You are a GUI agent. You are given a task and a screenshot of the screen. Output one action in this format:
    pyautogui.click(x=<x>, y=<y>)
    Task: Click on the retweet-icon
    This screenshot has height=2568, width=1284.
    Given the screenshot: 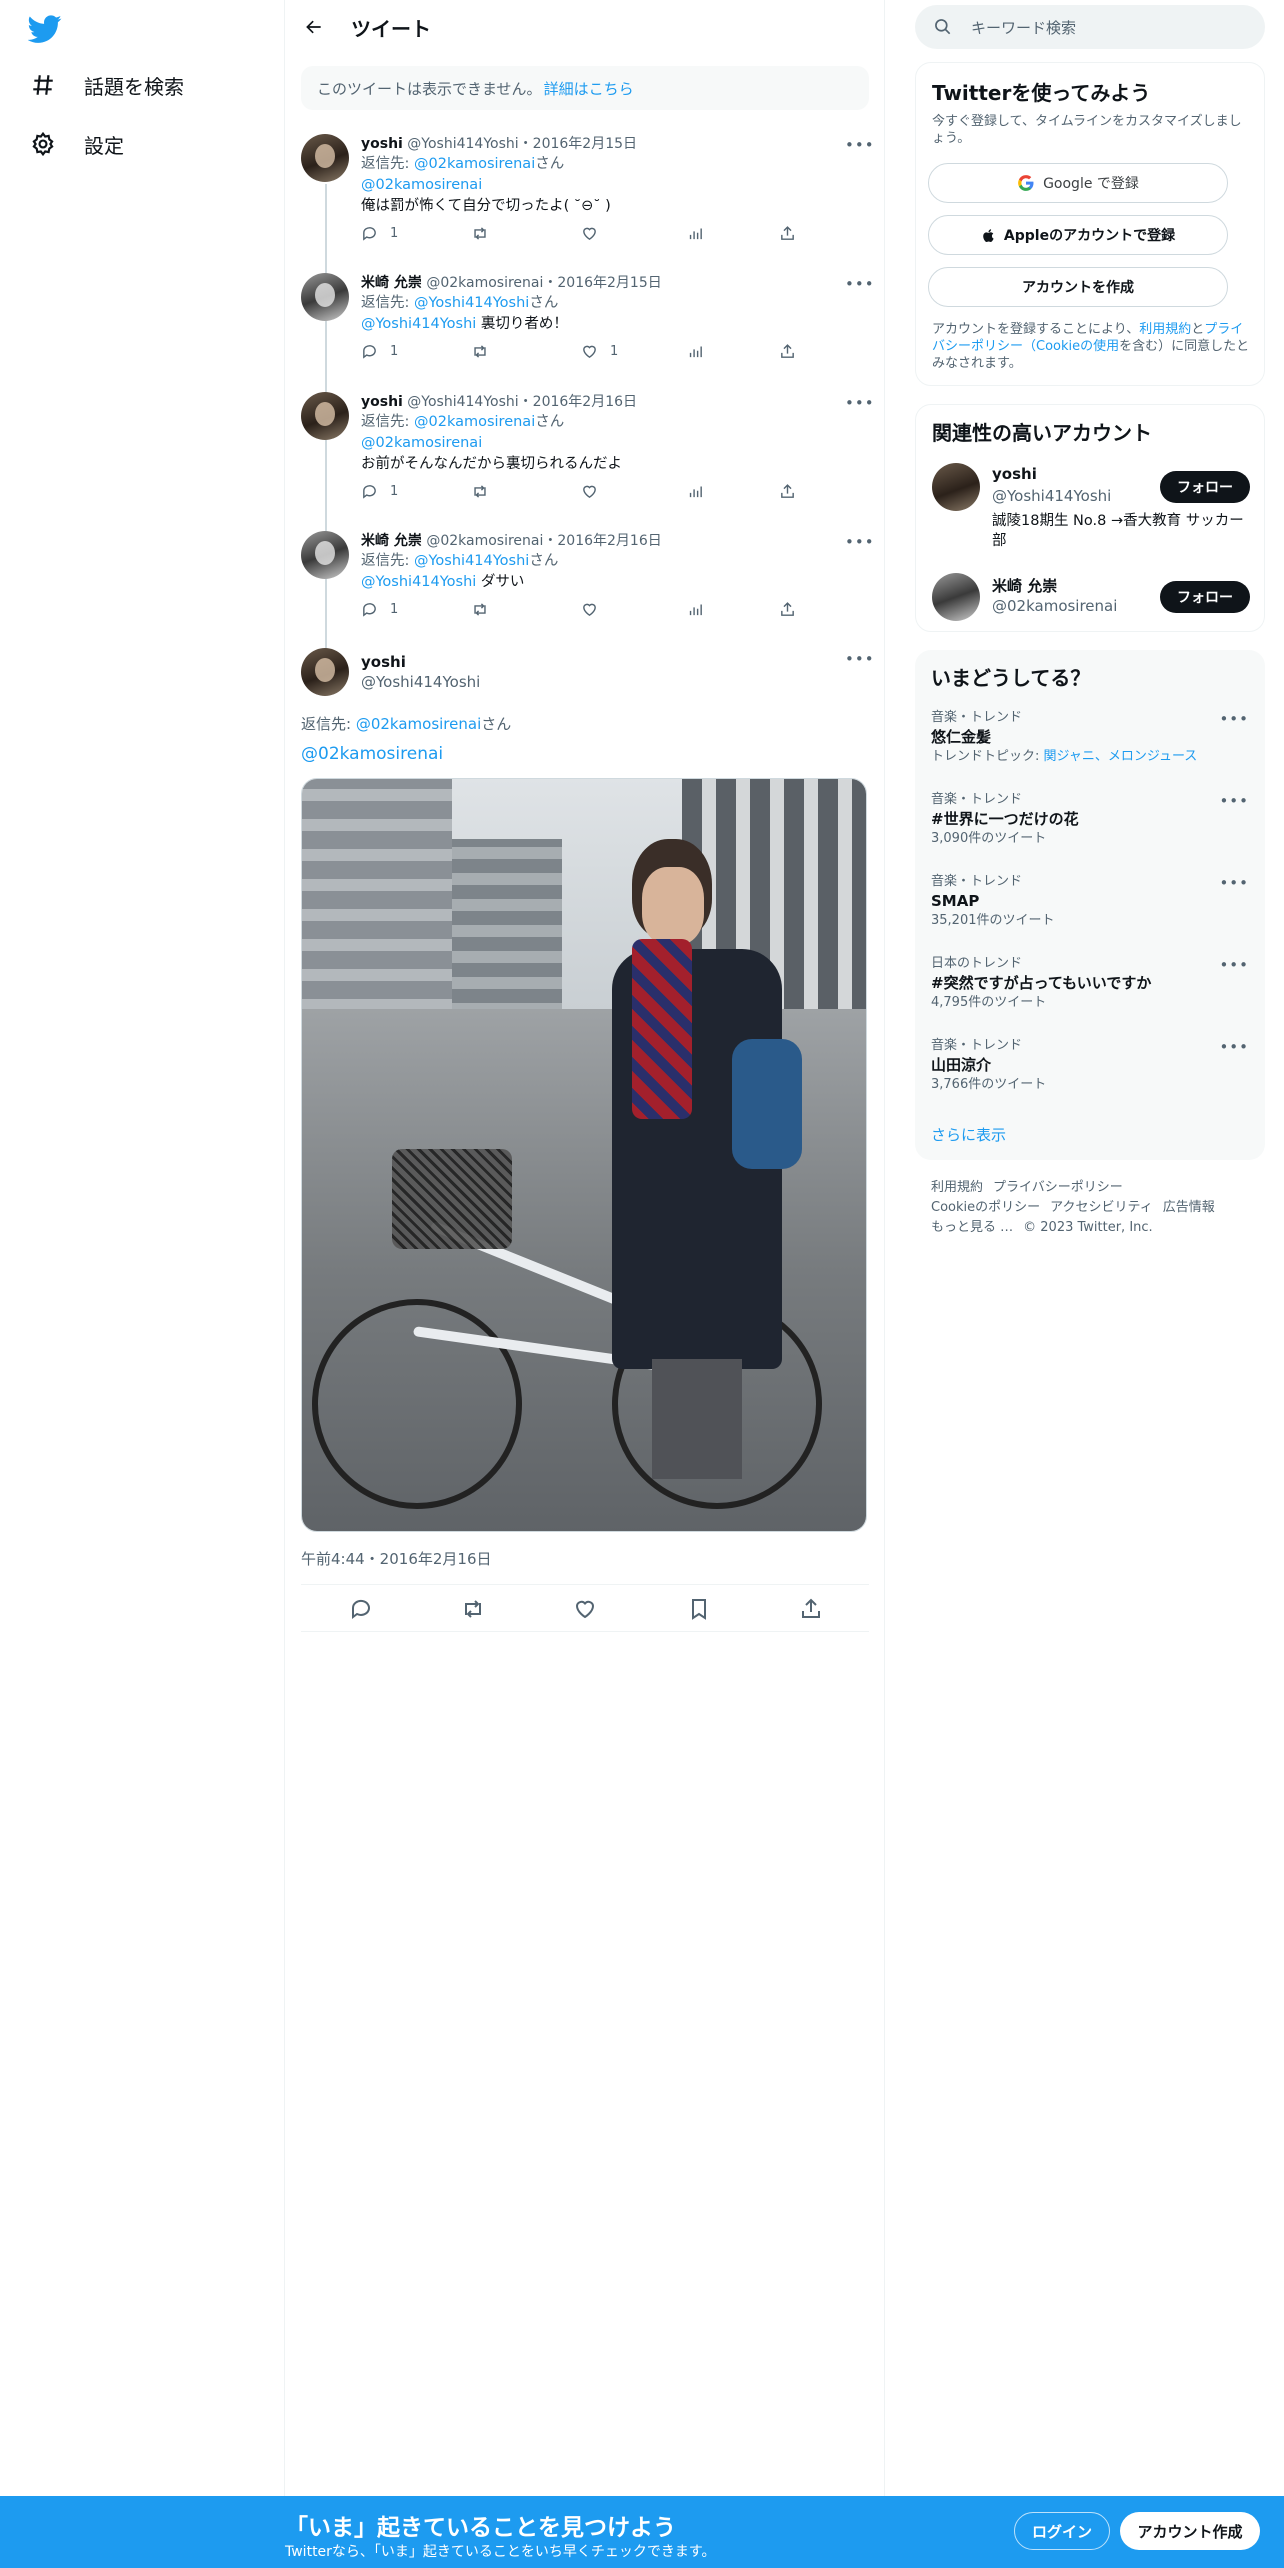 What is the action you would take?
    pyautogui.click(x=473, y=1609)
    